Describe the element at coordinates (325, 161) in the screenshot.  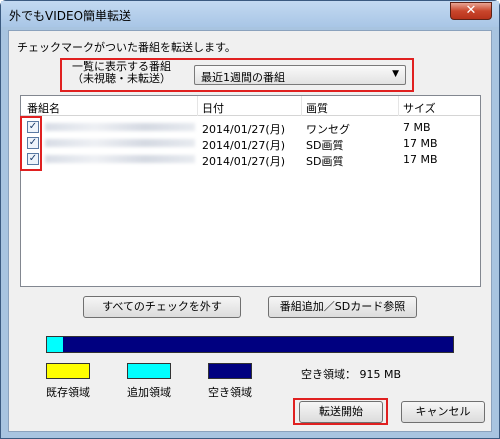
I see `row-quality: SD画質` at that location.